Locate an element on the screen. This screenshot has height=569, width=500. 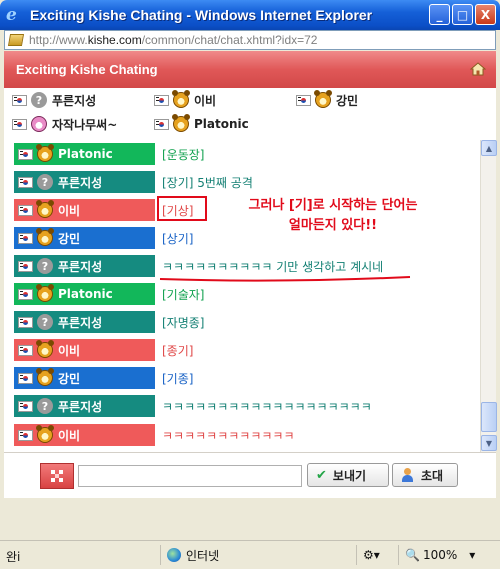
chat-row: 이비 ㅋㅋㅋㅋㅋㅋㅋㅋㅋㅋㅋㅋ is located at coordinates (244, 435).